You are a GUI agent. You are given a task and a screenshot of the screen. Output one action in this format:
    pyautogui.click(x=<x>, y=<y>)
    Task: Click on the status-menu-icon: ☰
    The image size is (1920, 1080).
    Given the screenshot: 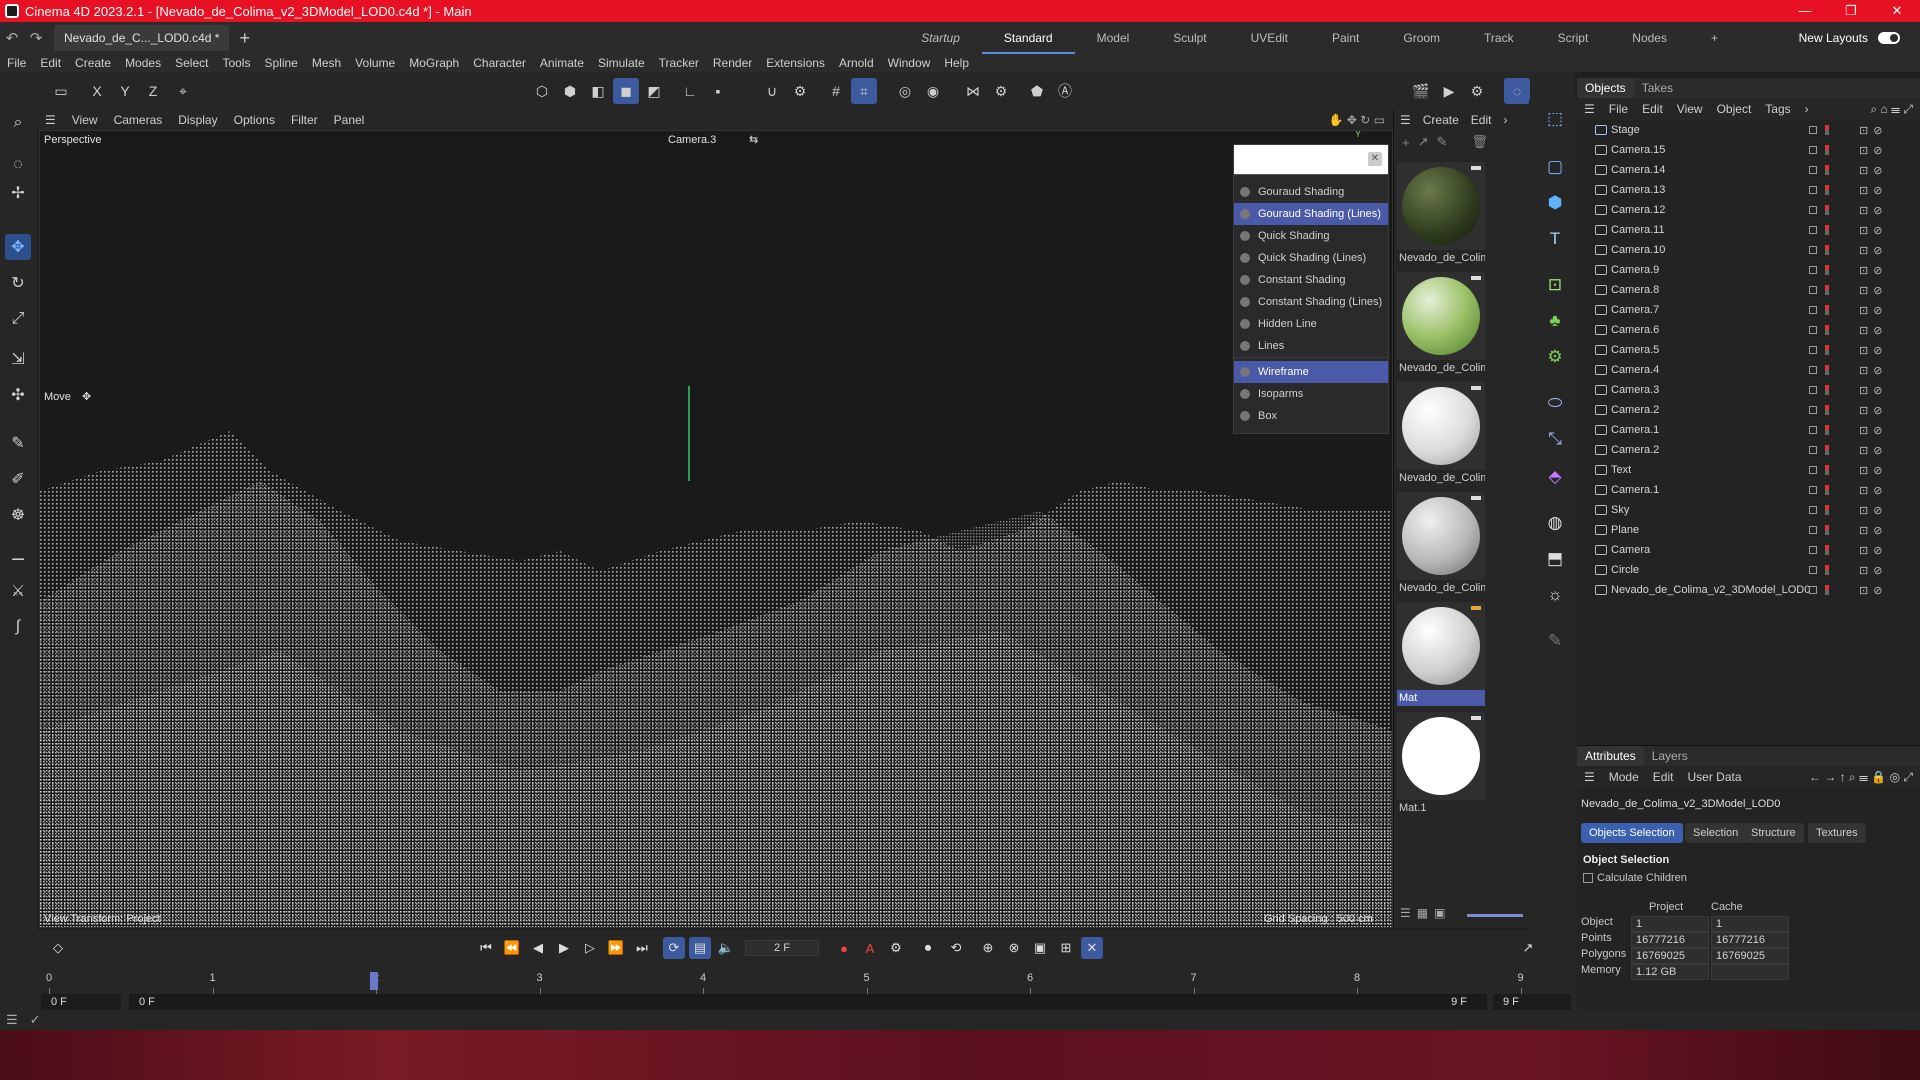 What is the action you would take?
    pyautogui.click(x=12, y=1020)
    